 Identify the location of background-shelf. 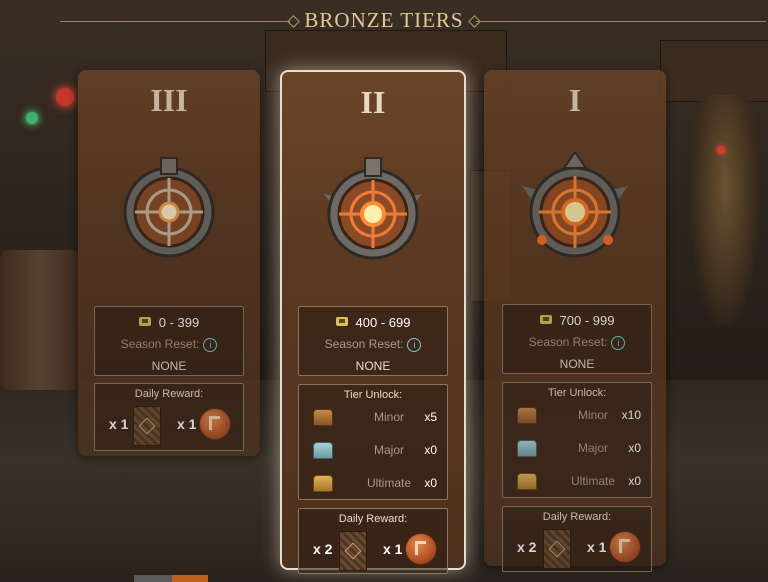
(714, 71).